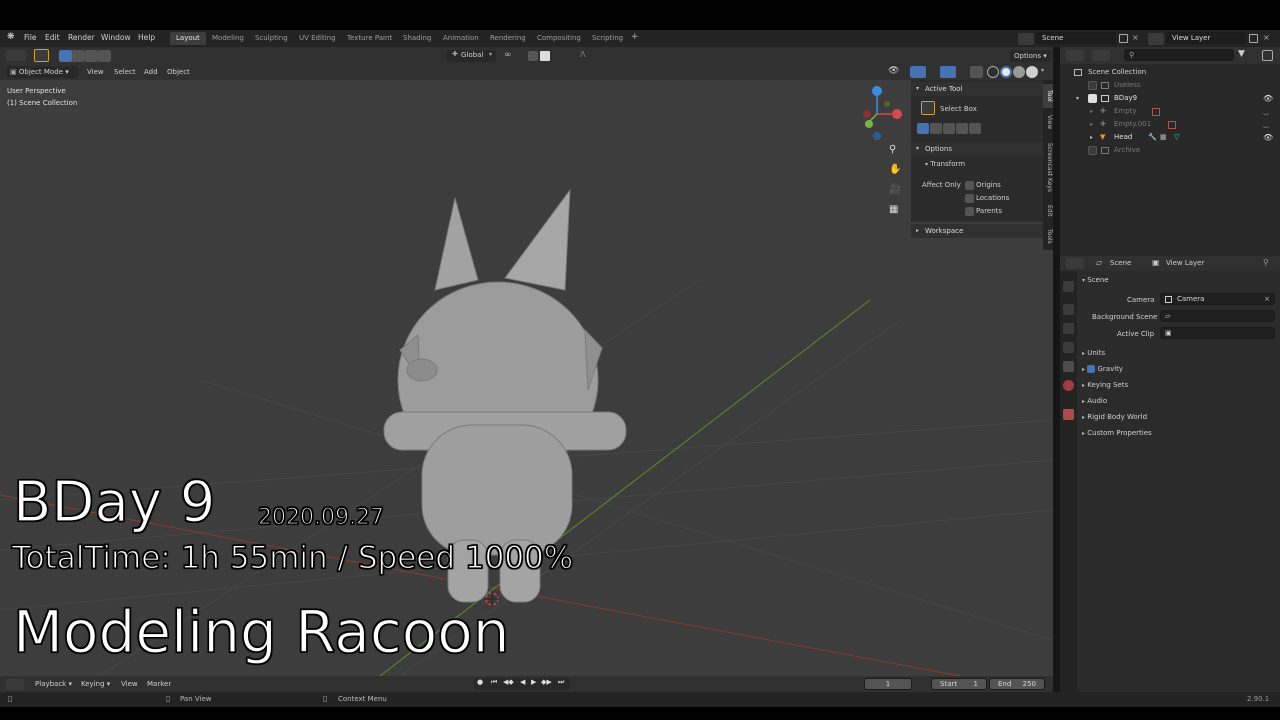 Image resolution: width=1280 pixels, height=720 pixels. Describe the element at coordinates (16, 55) in the screenshot. I see `editor-type-icon` at that location.